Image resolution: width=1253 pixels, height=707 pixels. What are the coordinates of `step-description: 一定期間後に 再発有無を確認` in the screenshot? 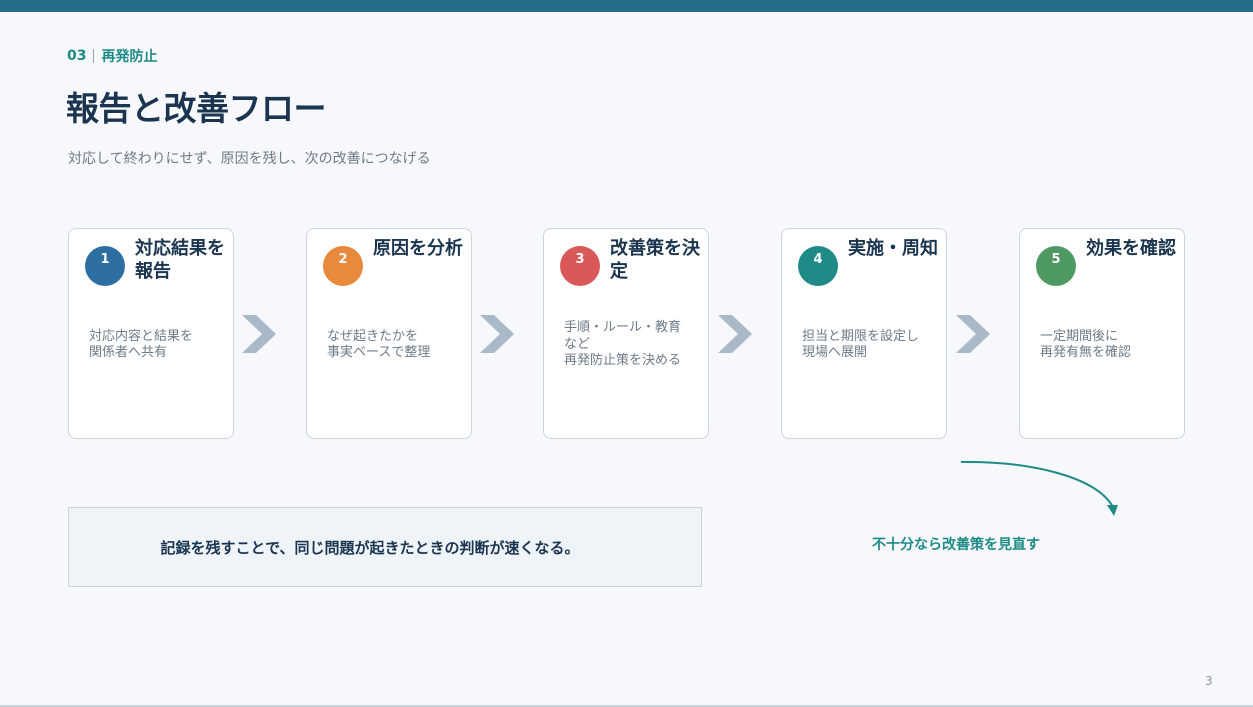 It's located at (1086, 344).